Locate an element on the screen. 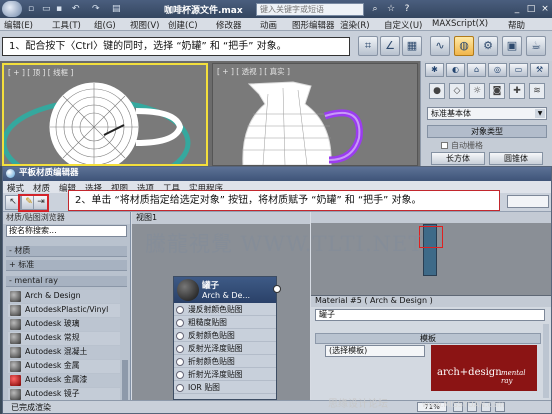 Image resolution: width=552 pixels, height=414 pixels. watermark-bottom: 思缘设计论坛 is located at coordinates (358, 404).